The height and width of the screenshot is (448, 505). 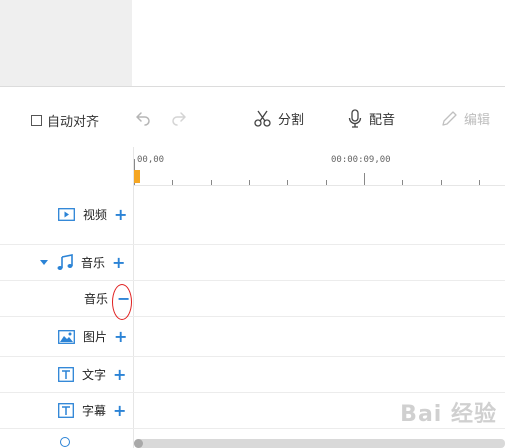 I want to click on track-video: 视频 +, so click(x=92, y=214).